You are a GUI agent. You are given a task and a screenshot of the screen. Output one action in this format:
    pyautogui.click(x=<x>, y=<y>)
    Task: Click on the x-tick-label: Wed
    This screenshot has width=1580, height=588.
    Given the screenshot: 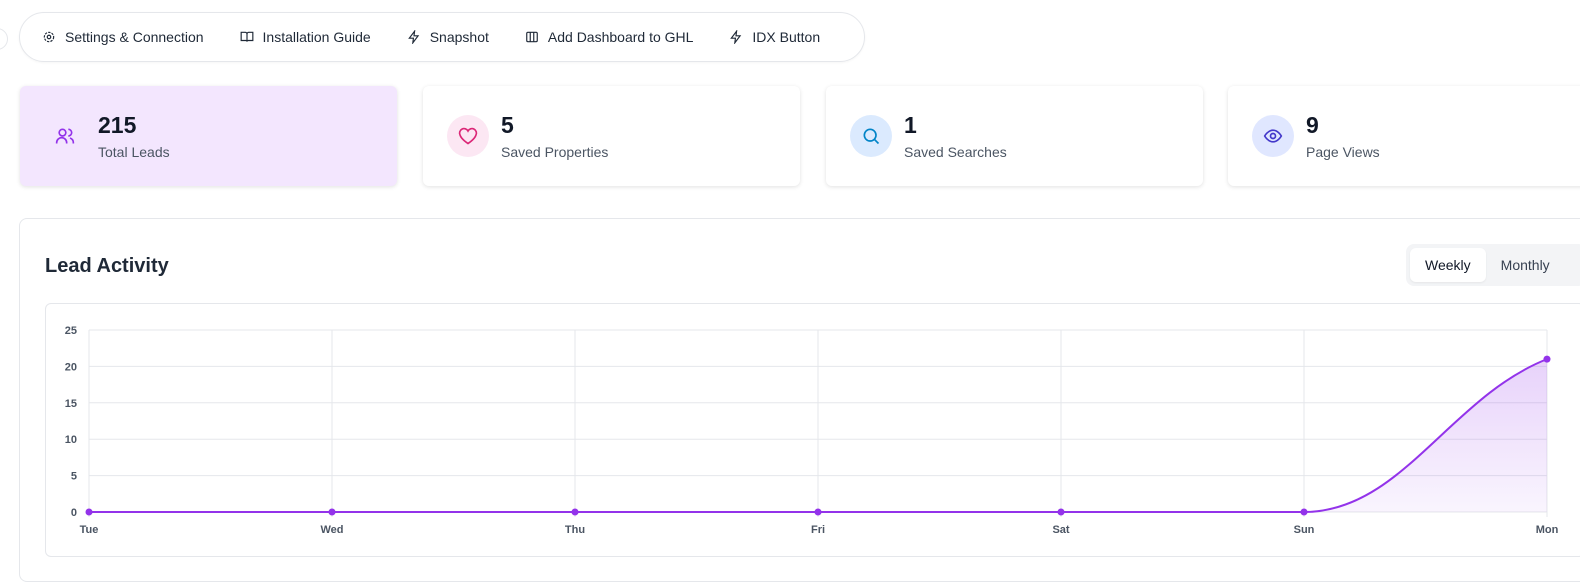 What is the action you would take?
    pyautogui.click(x=331, y=530)
    